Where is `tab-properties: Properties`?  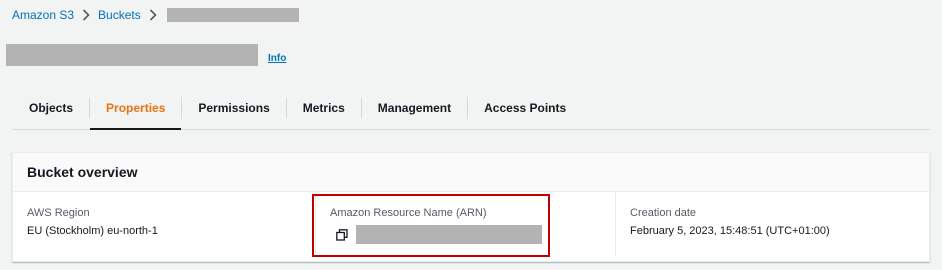 tab-properties: Properties is located at coordinates (136, 108).